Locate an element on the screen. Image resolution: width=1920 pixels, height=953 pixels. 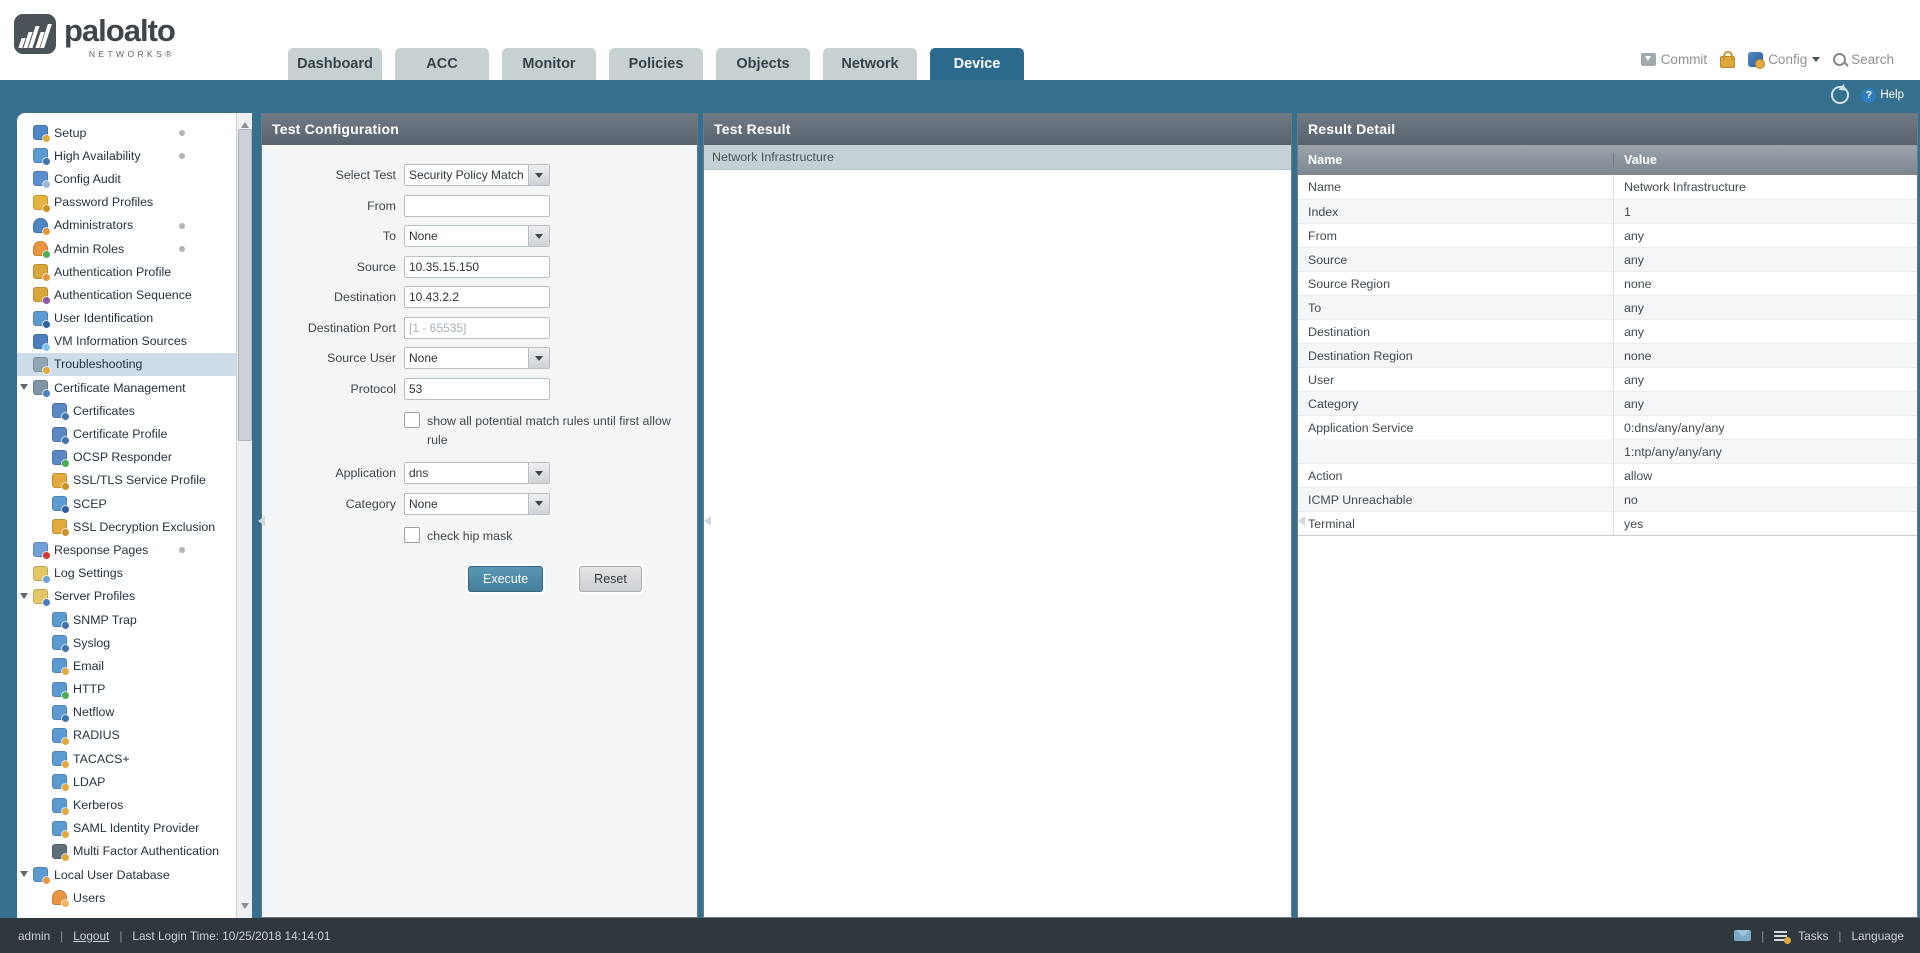
sidebar-item-troubleshooting: Troubleshooting is located at coordinates (126, 364).